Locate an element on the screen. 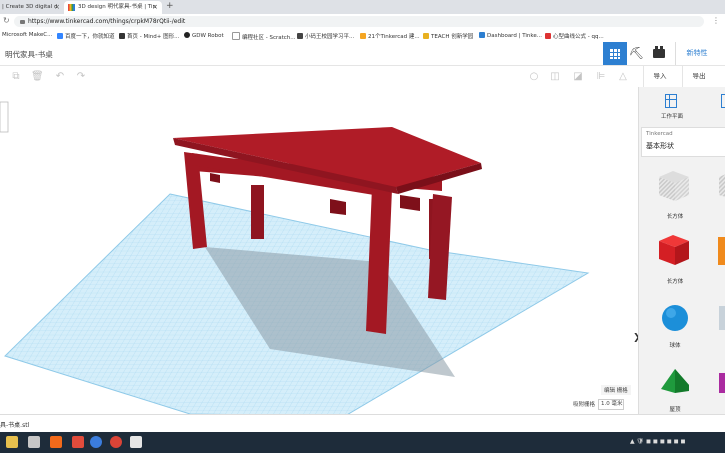  mi-icon is located at coordinates (56, 442).